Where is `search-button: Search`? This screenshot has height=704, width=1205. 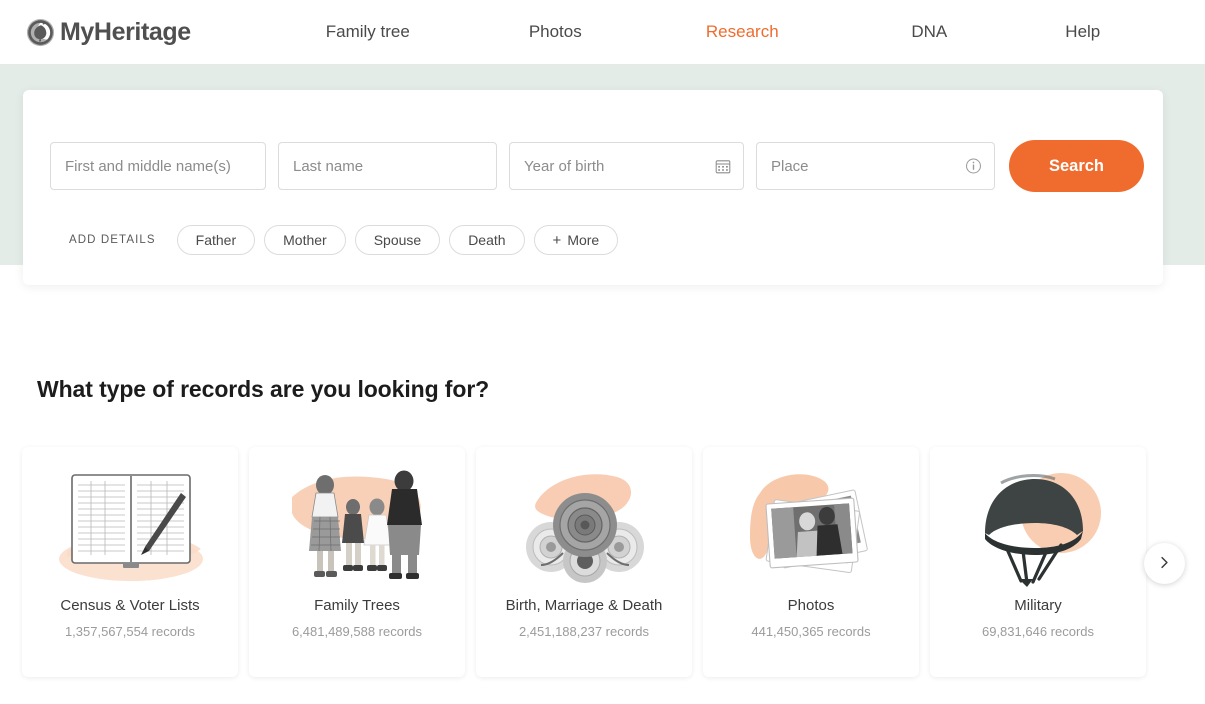 search-button: Search is located at coordinates (1076, 166).